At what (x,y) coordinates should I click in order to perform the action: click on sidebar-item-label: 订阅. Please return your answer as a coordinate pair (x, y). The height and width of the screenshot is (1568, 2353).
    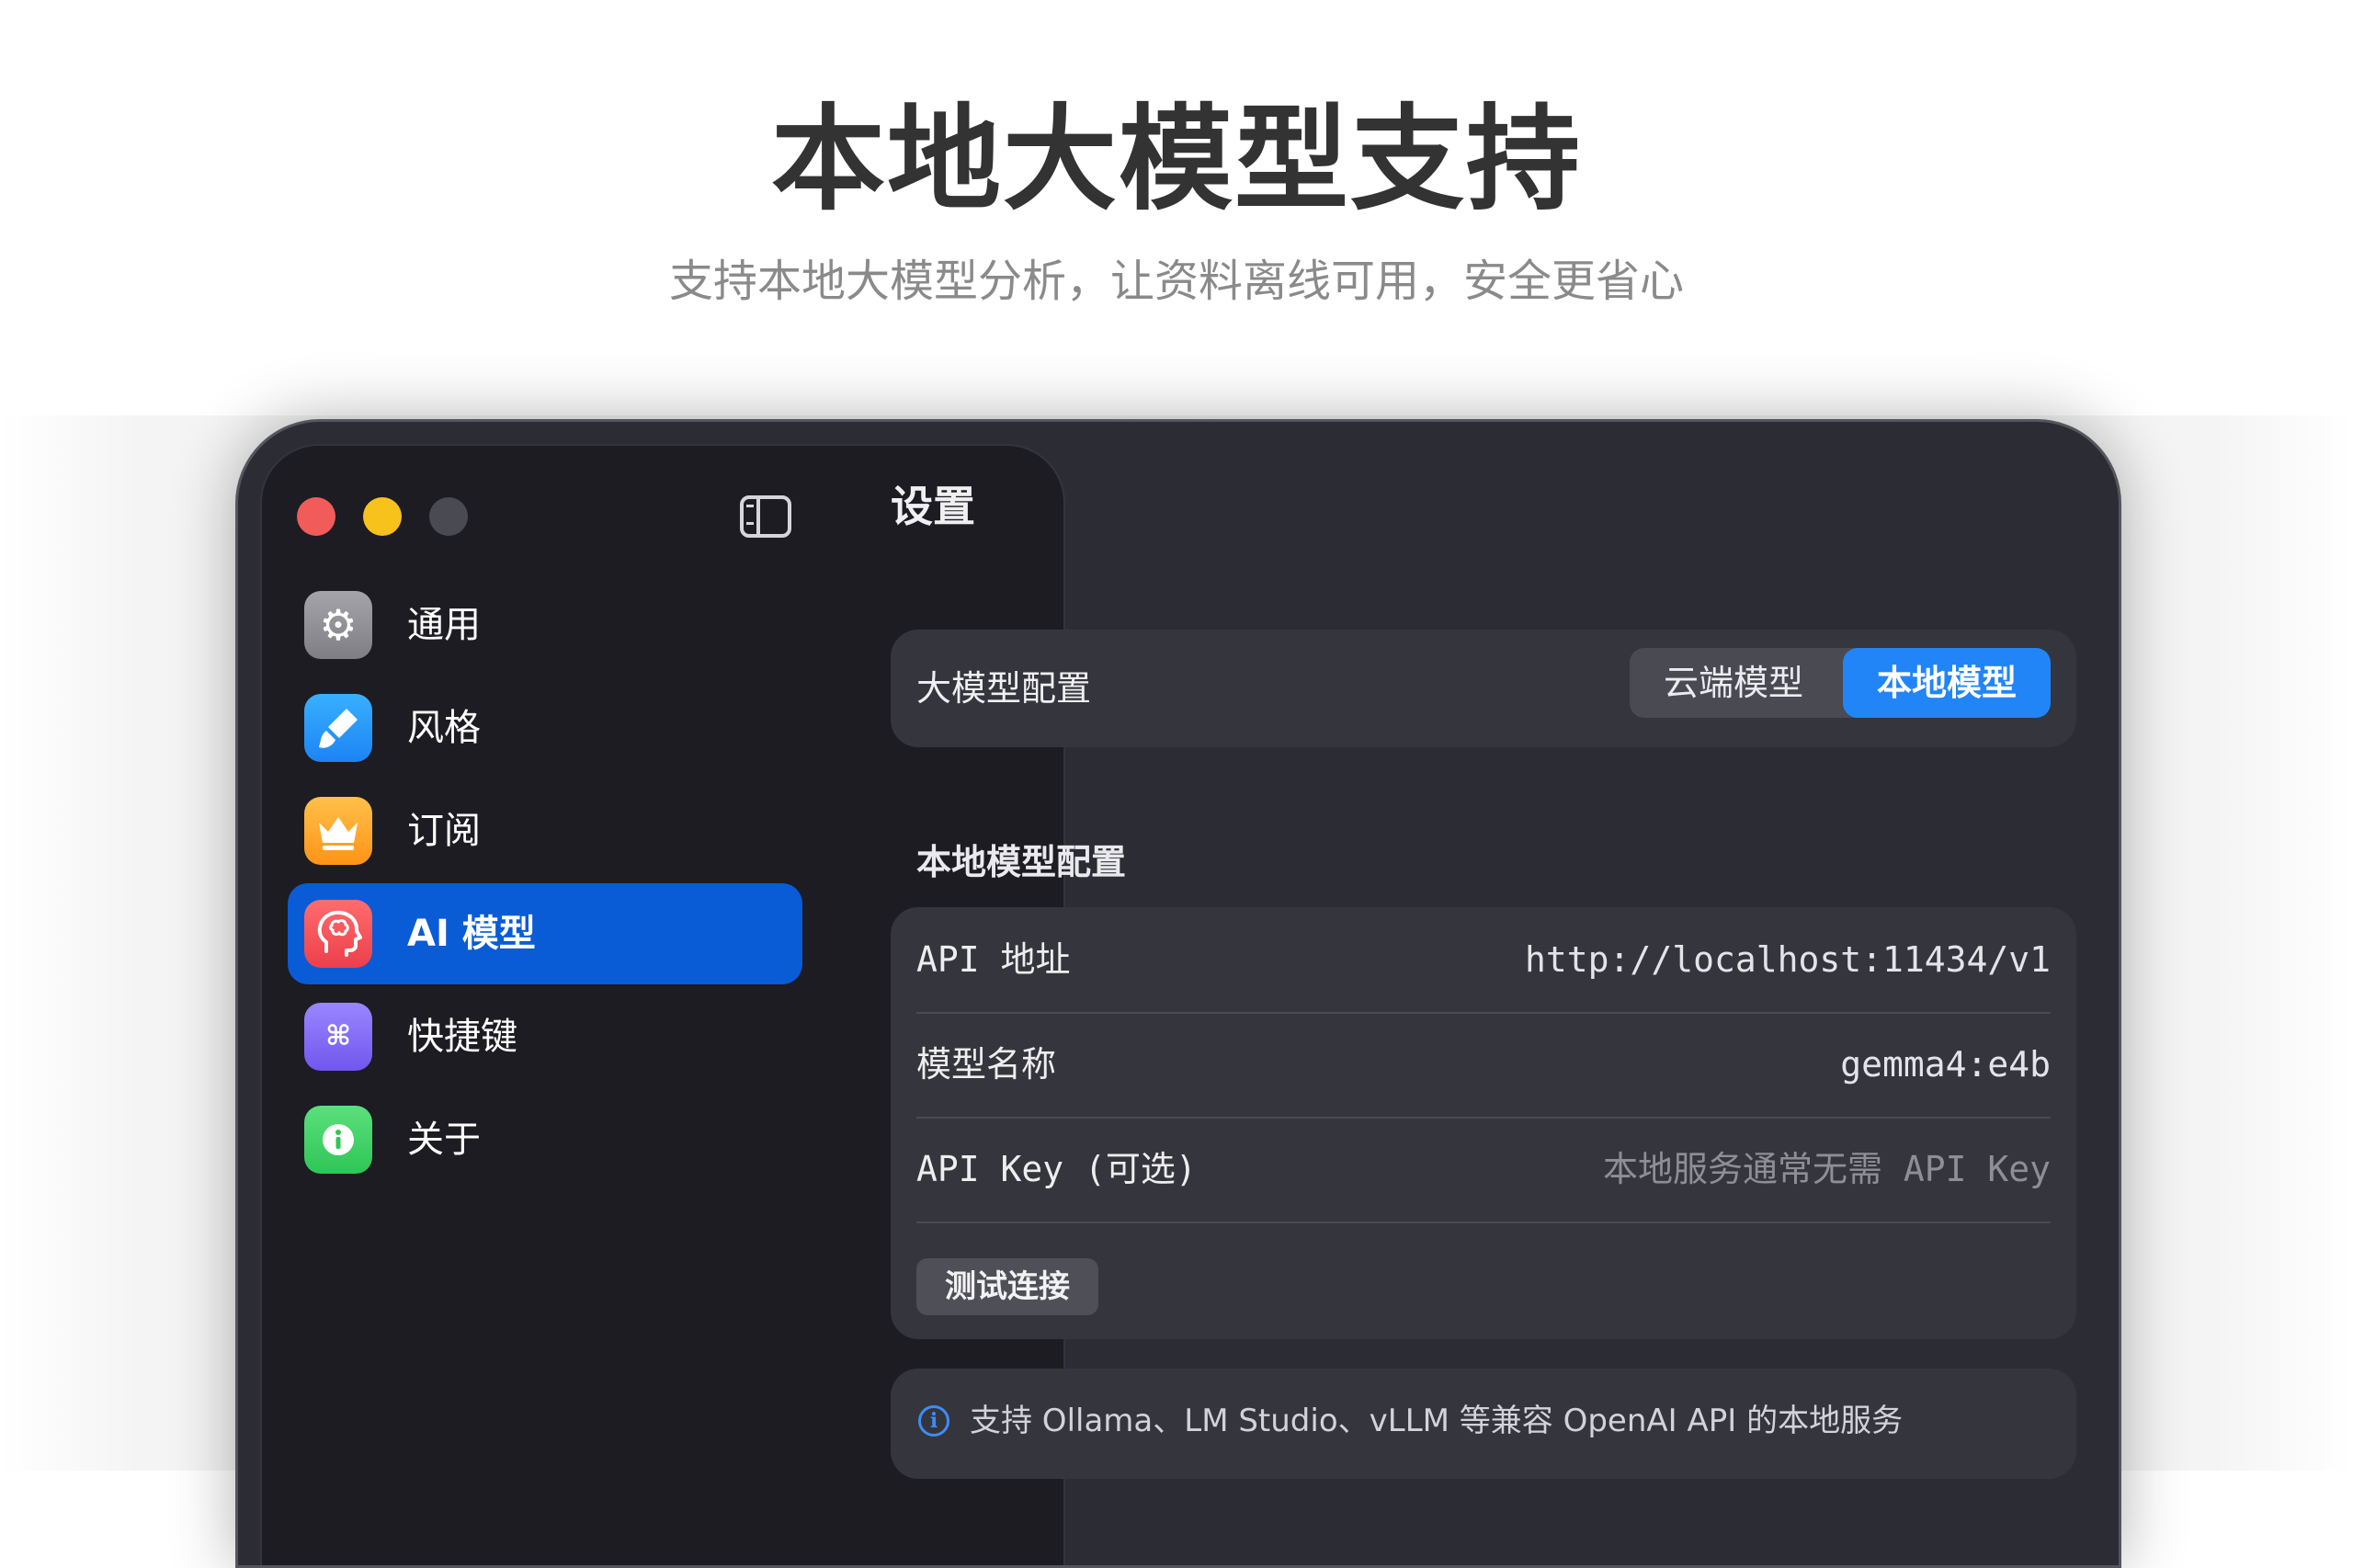
    Looking at the image, I should click on (444, 831).